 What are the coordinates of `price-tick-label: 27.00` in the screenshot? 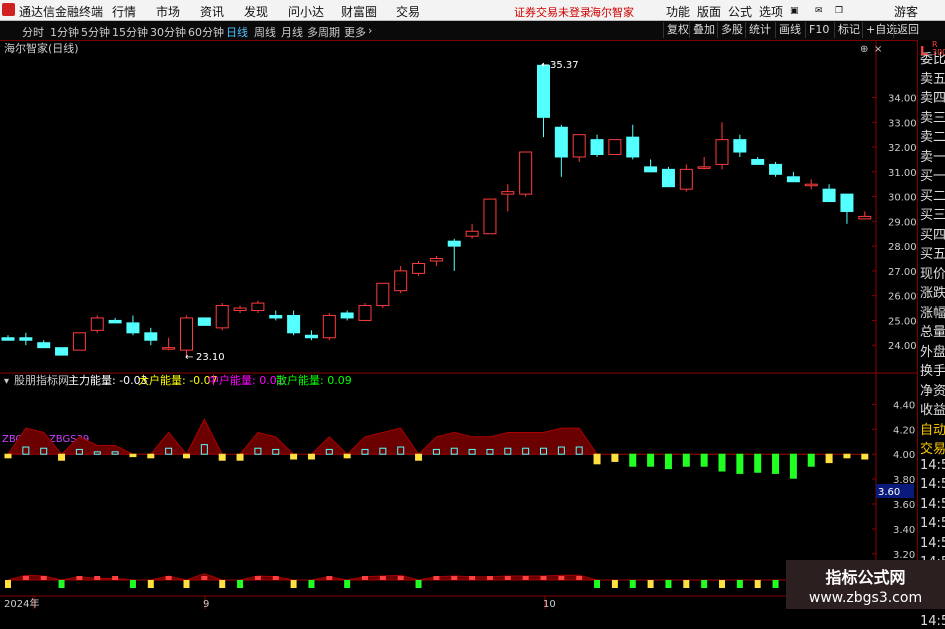 It's located at (902, 272).